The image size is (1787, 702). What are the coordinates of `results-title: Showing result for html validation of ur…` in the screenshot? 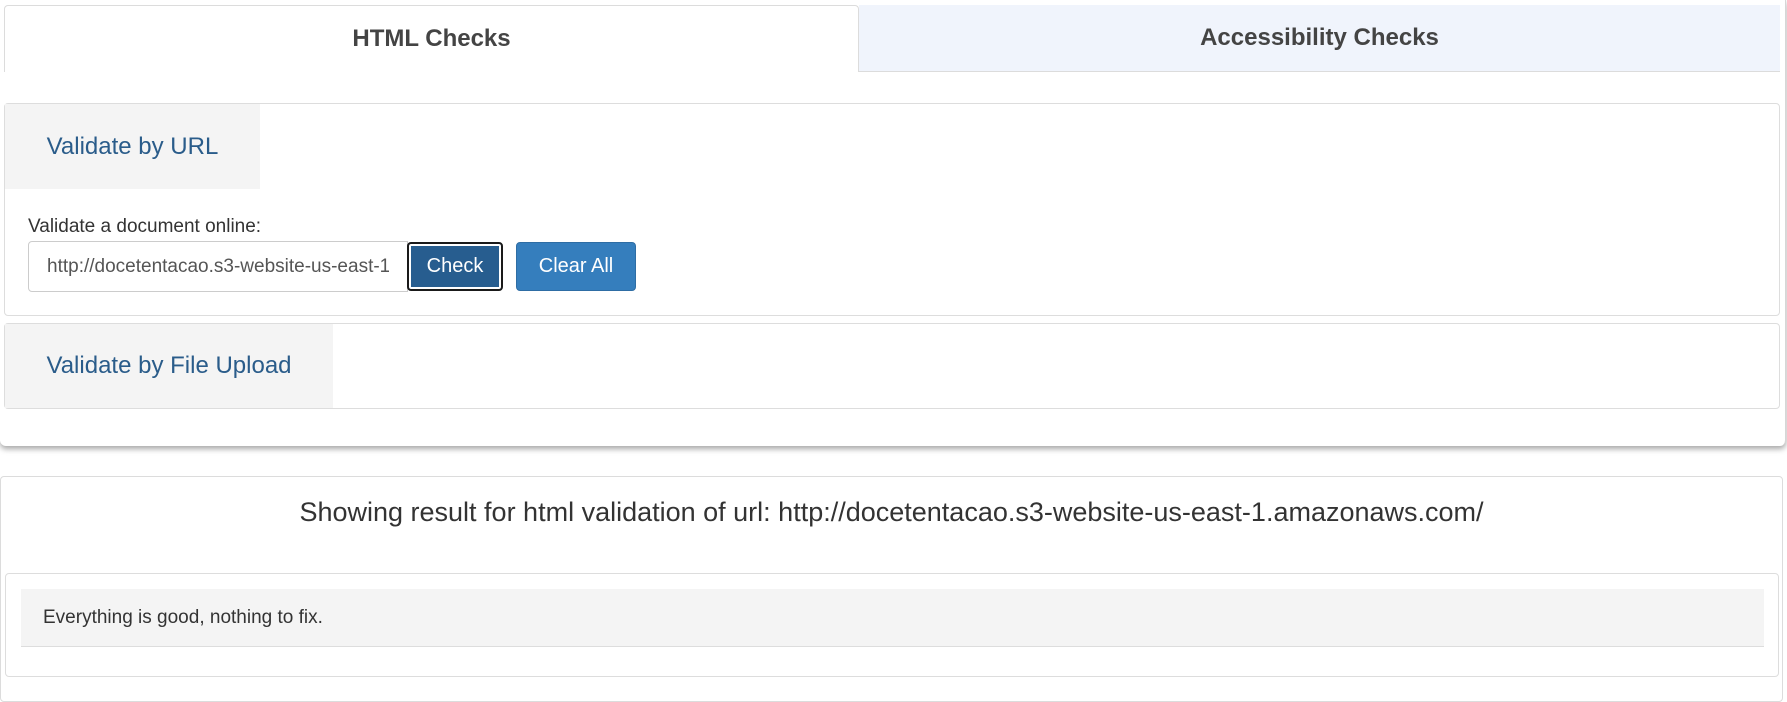 It's located at (891, 512).